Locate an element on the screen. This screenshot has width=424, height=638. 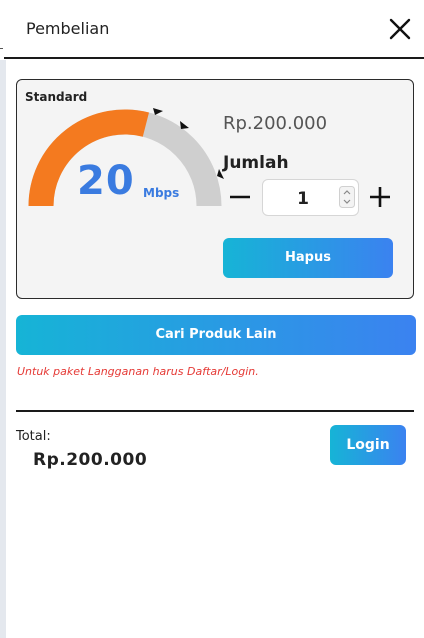
close-icon is located at coordinates (400, 29).